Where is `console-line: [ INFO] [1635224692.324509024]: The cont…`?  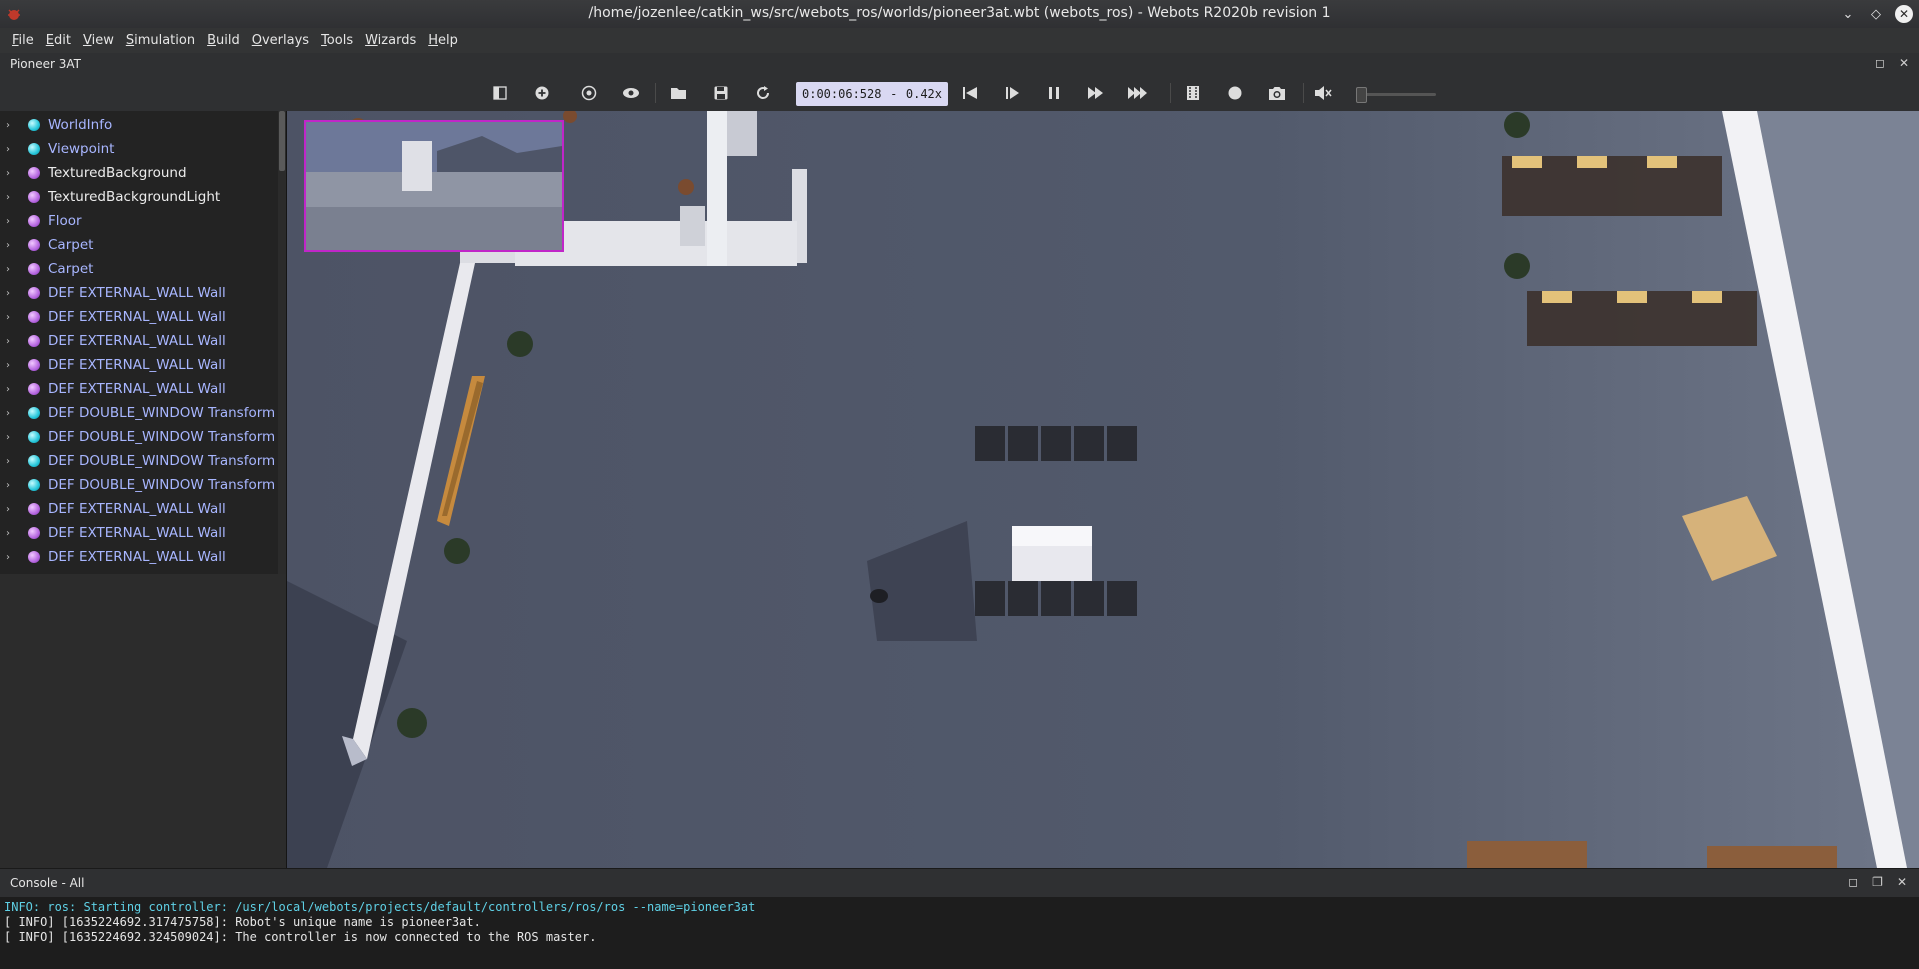
console-line: [ INFO] [1635224692.324509024]: The cont… is located at coordinates (300, 937).